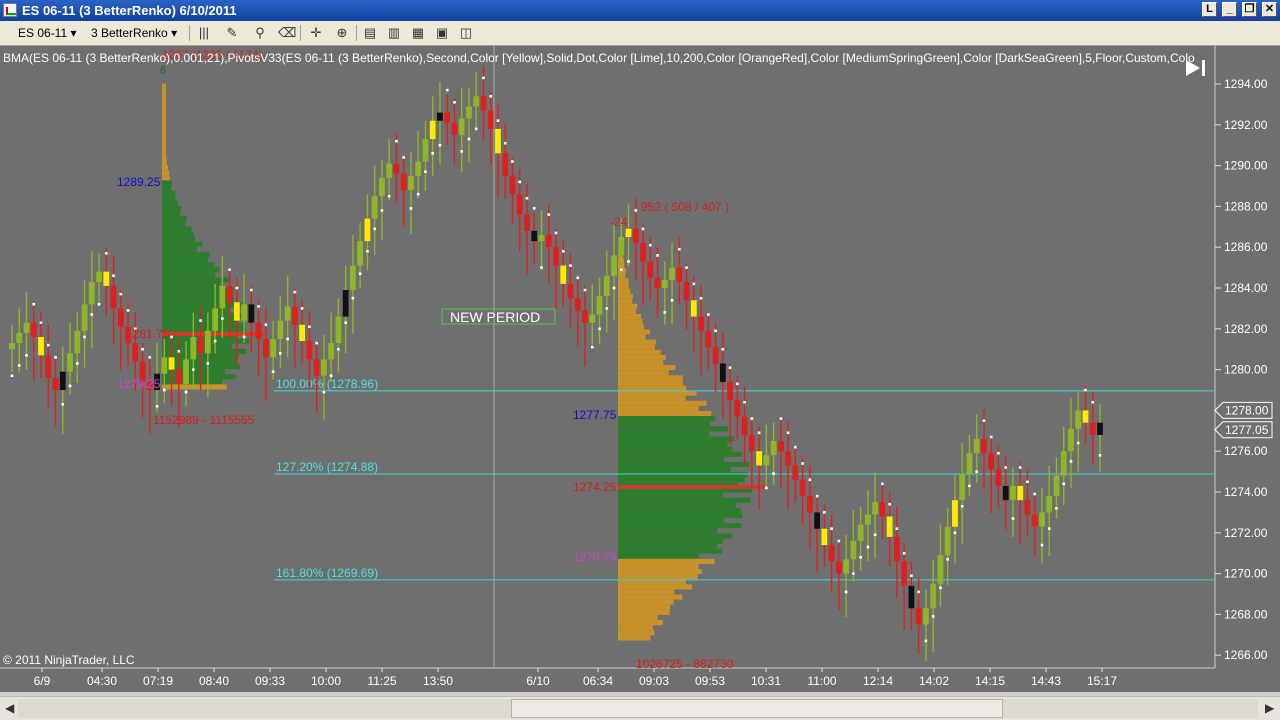 The height and width of the screenshot is (720, 1280). Describe the element at coordinates (47, 33) in the screenshot. I see `instrument-selector: ES 06-11 ▾` at that location.